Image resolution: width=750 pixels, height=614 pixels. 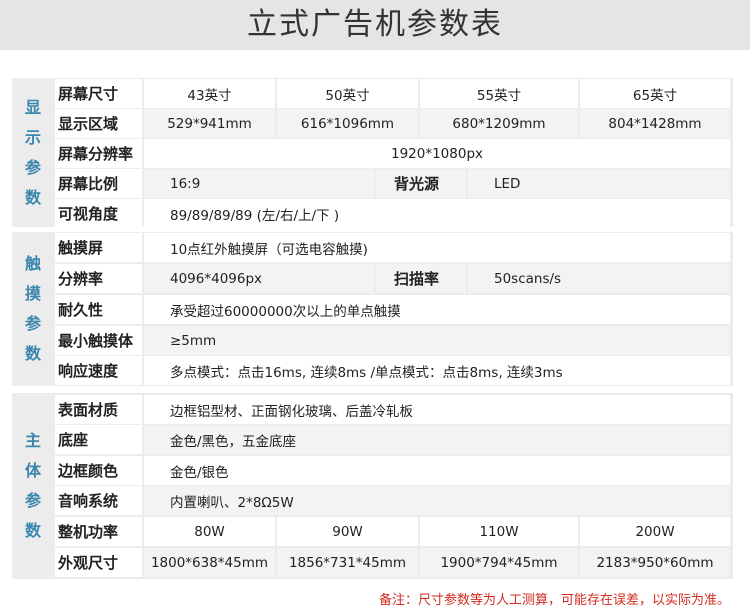 I want to click on touch-screen-label: 触摸屏, so click(x=98, y=247).